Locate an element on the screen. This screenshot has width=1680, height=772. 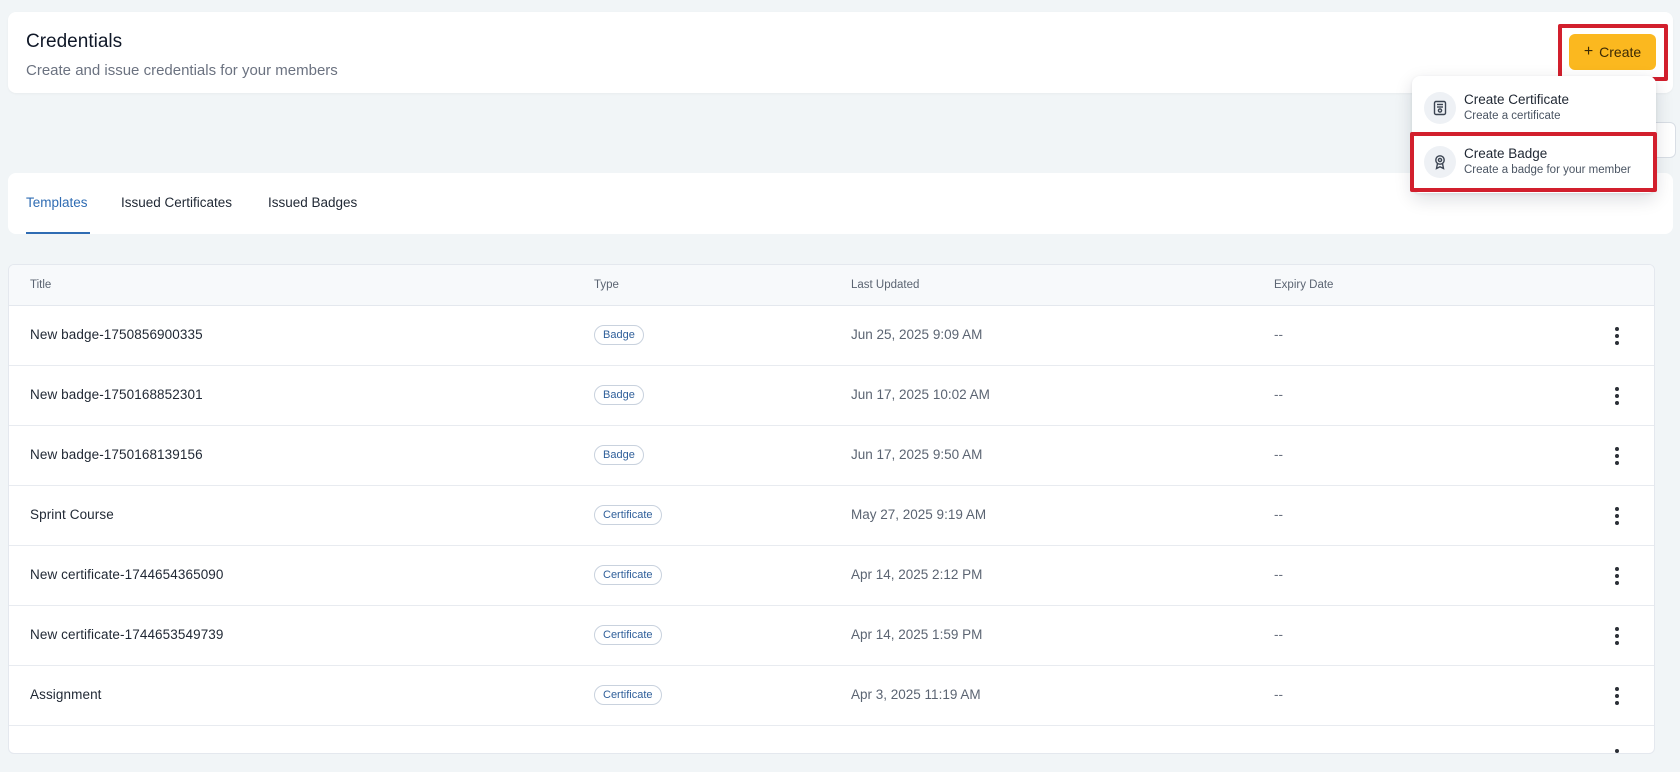
tab-issued-certificates: Issued Certificates is located at coordinates (176, 202).